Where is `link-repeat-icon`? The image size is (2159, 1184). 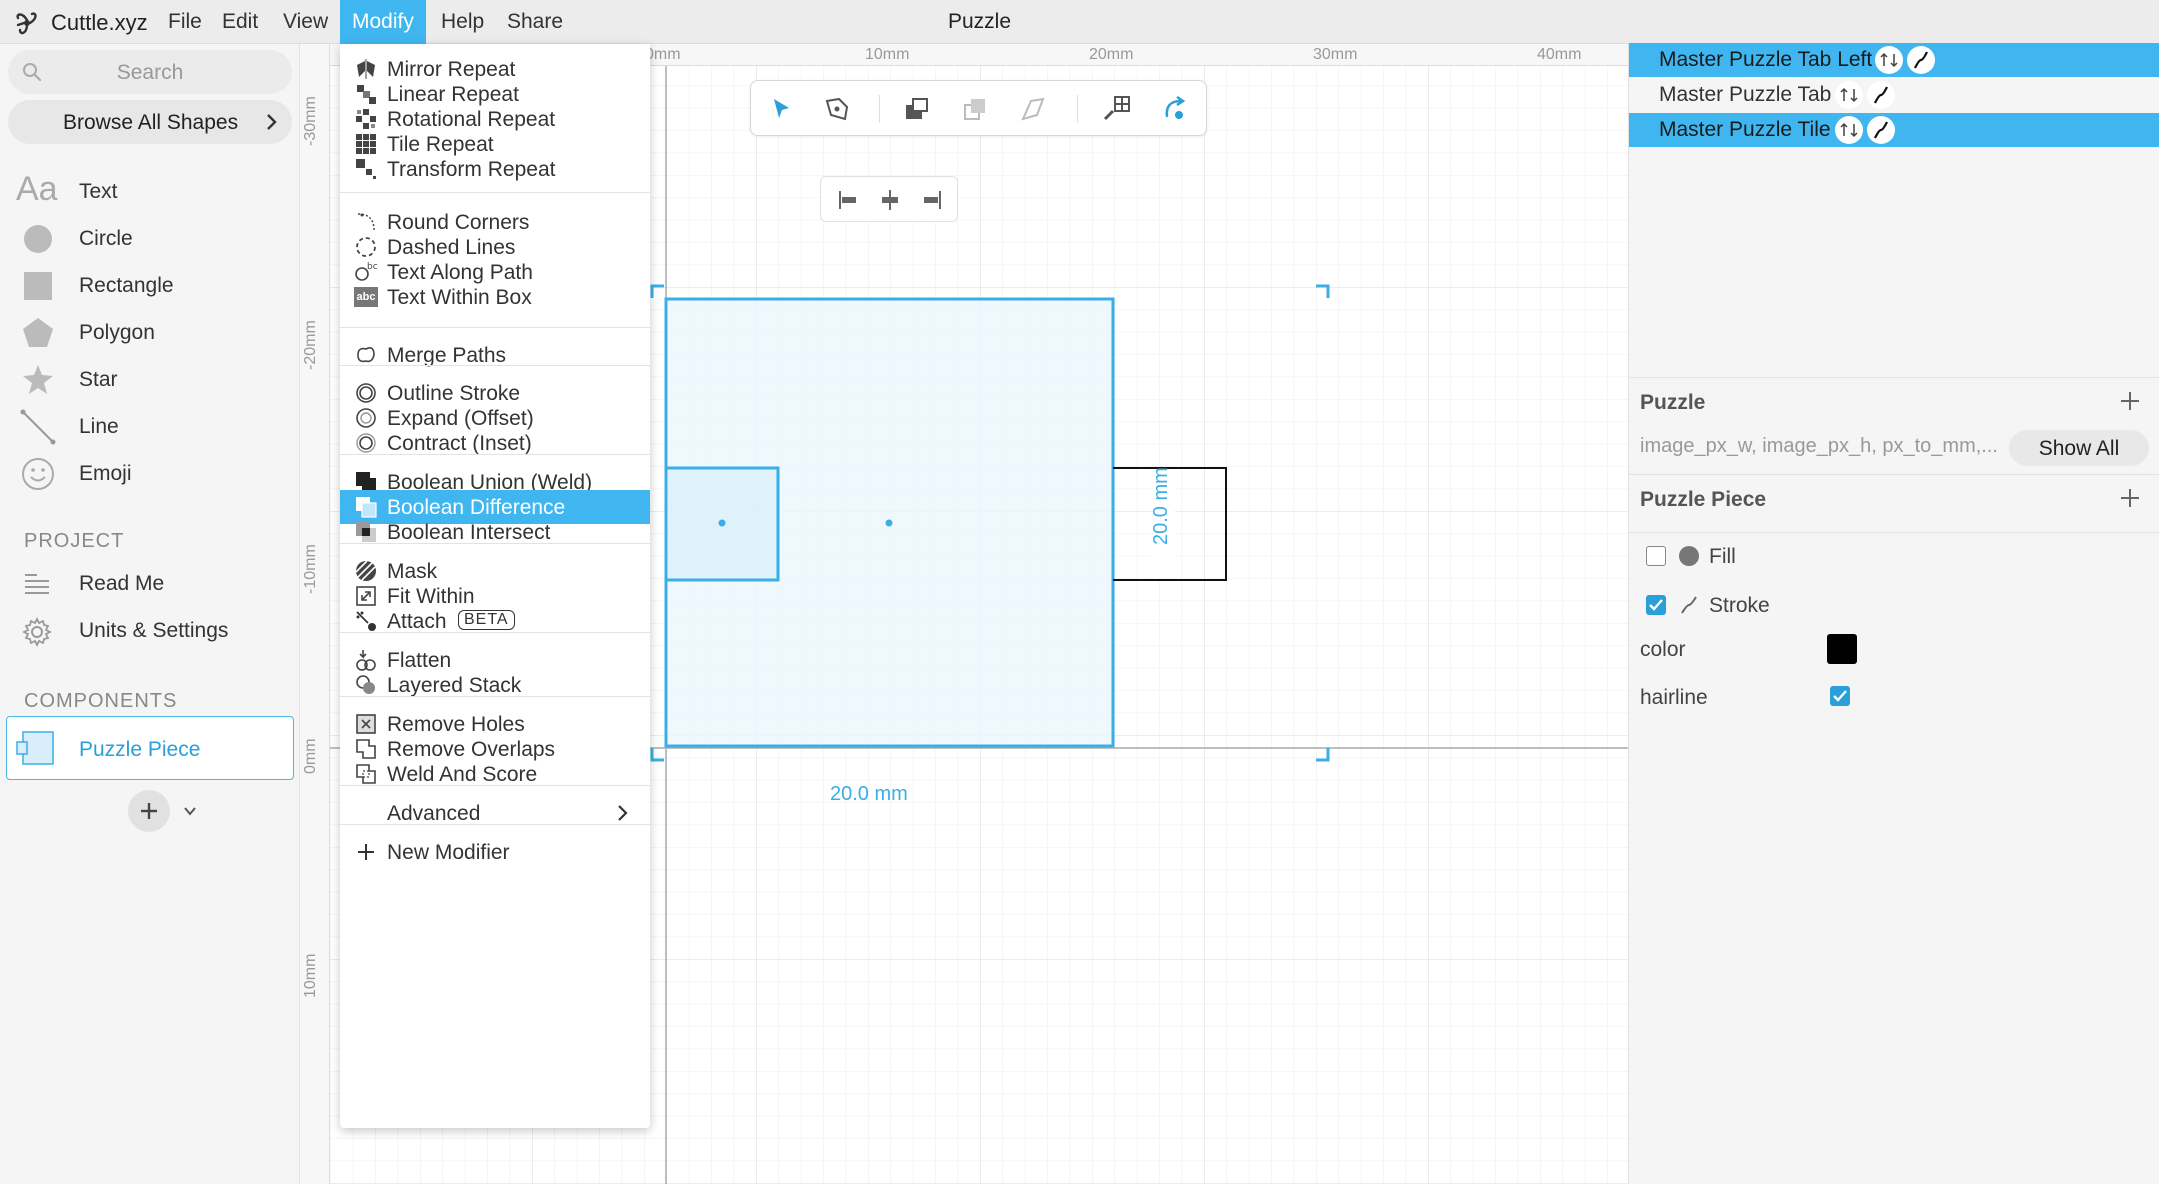
link-repeat-icon is located at coordinates (1117, 109).